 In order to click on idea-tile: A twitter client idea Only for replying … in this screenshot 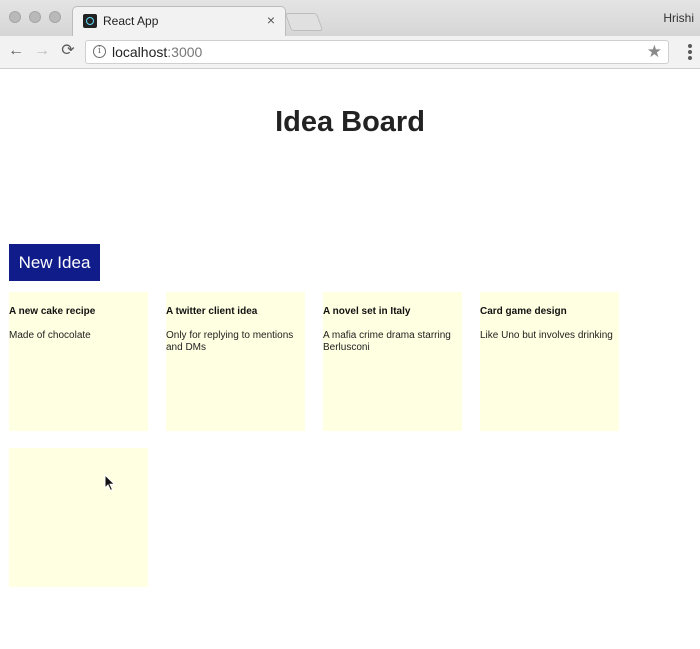, I will do `click(235, 361)`.